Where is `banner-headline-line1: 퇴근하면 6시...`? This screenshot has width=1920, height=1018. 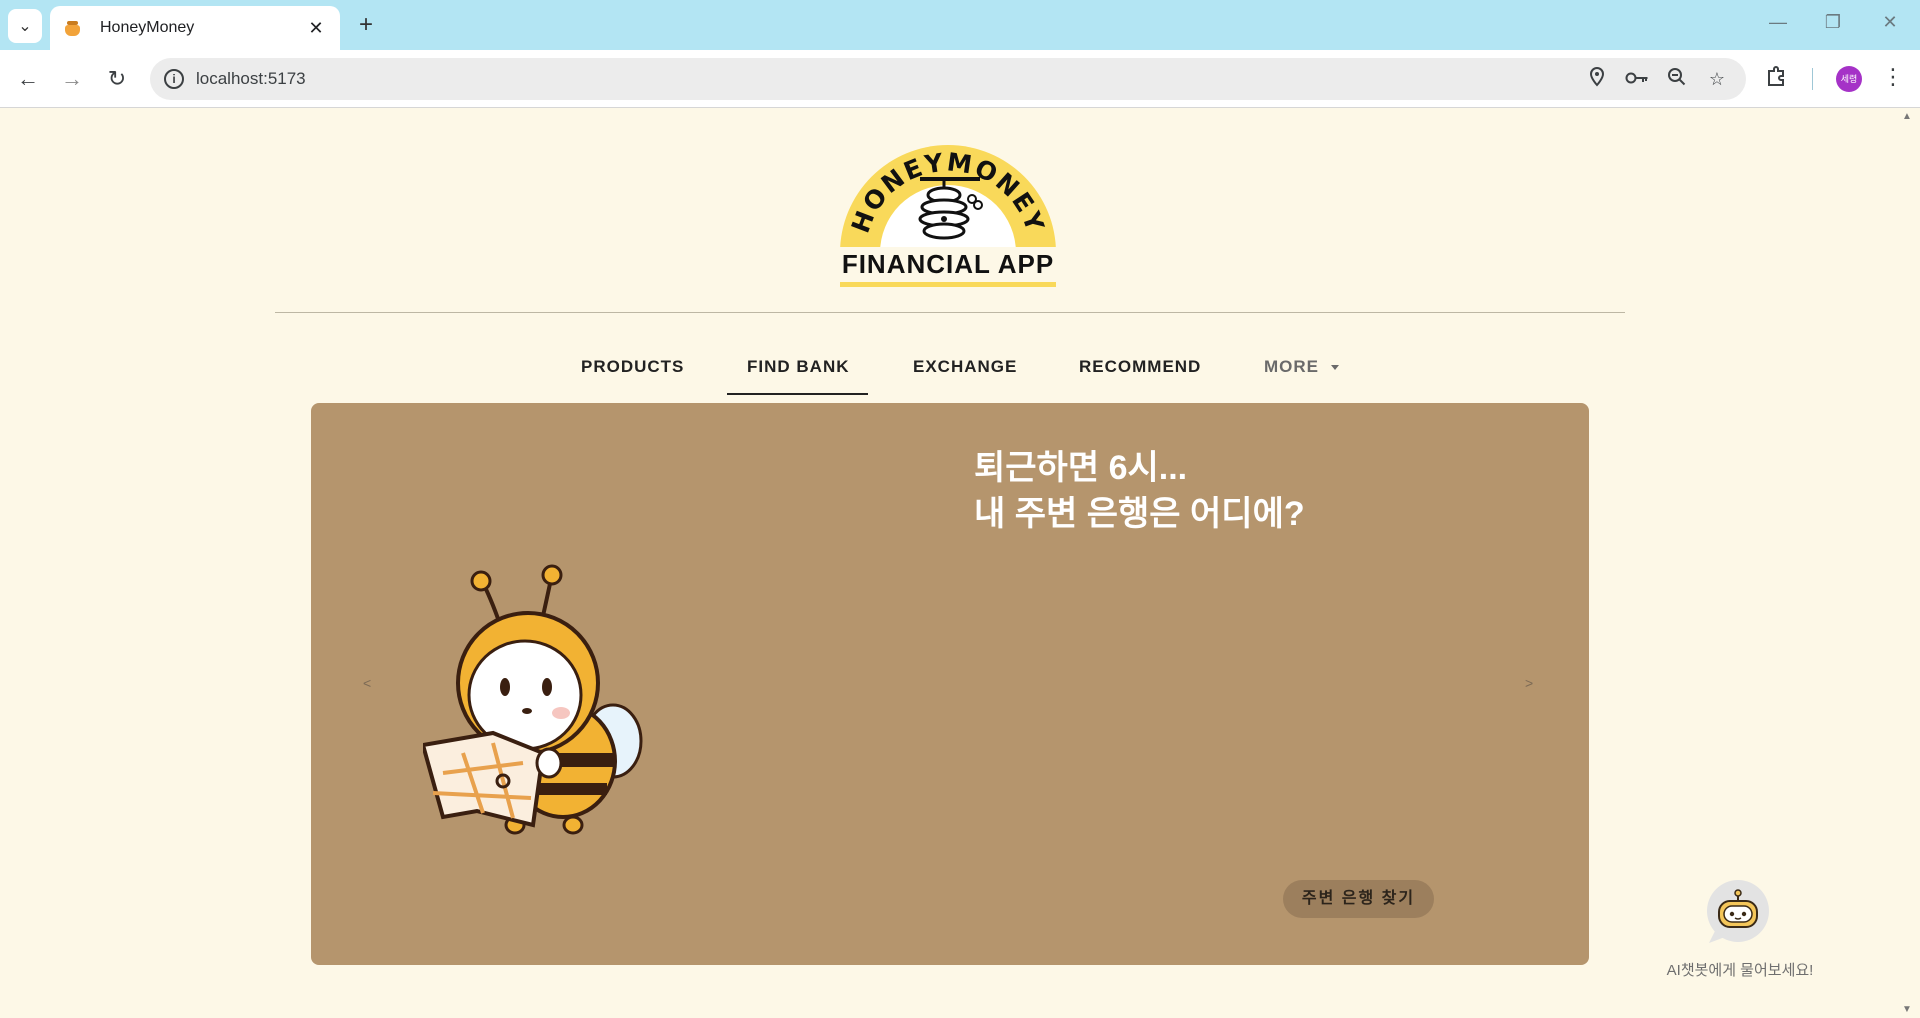
banner-headline-line1: 퇴근하면 6시... is located at coordinates (1081, 468).